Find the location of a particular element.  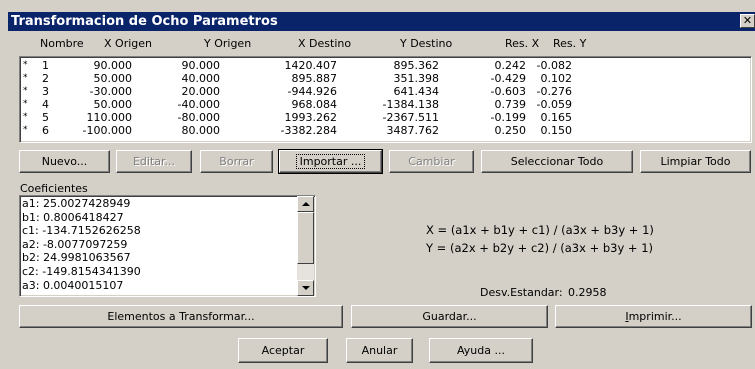

table-cell: -40.000 is located at coordinates (198, 104).